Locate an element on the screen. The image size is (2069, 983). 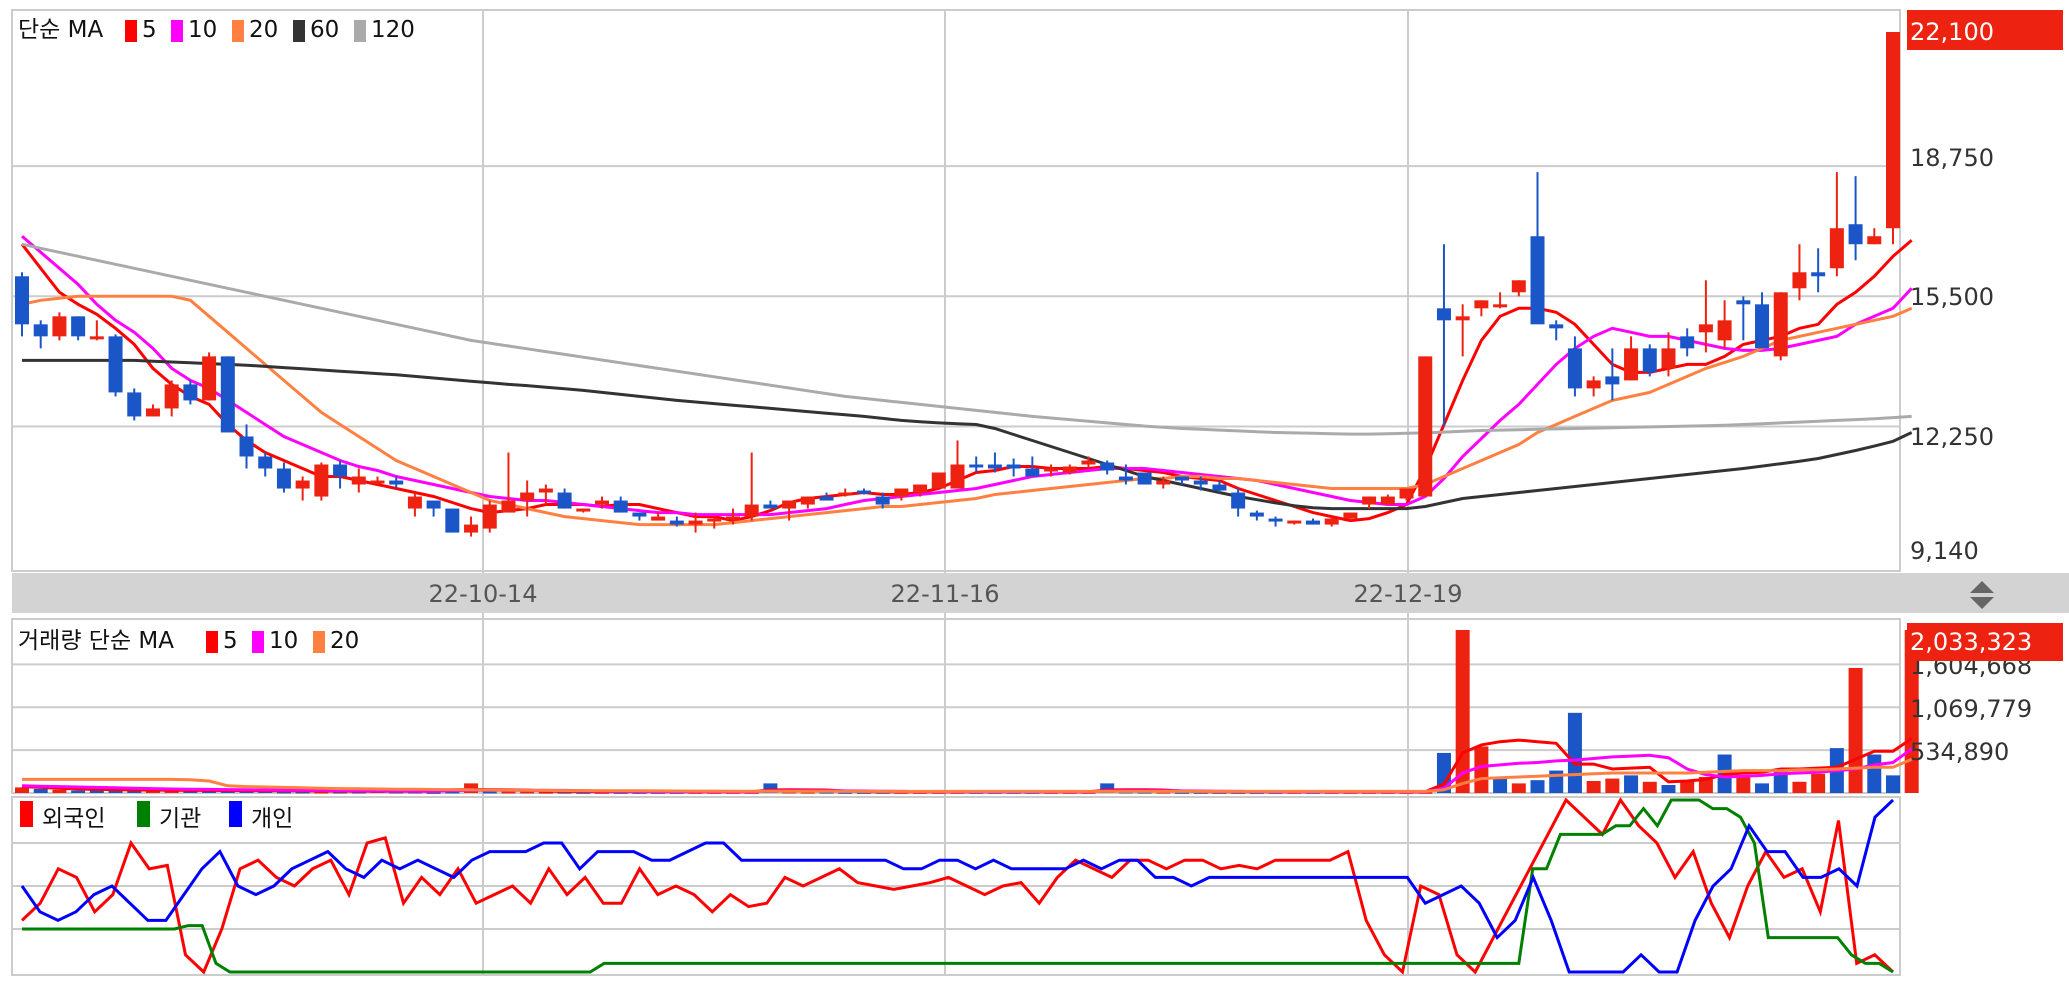
date-axis-band is located at coordinates (1040, 593).